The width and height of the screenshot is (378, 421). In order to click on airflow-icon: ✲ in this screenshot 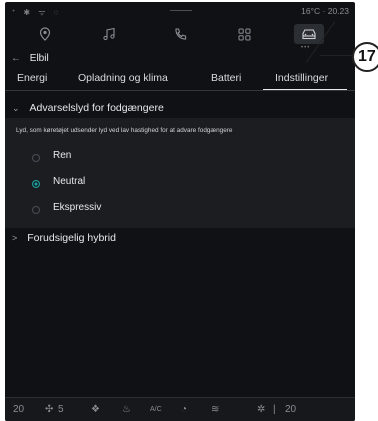, I will do `click(261, 409)`.